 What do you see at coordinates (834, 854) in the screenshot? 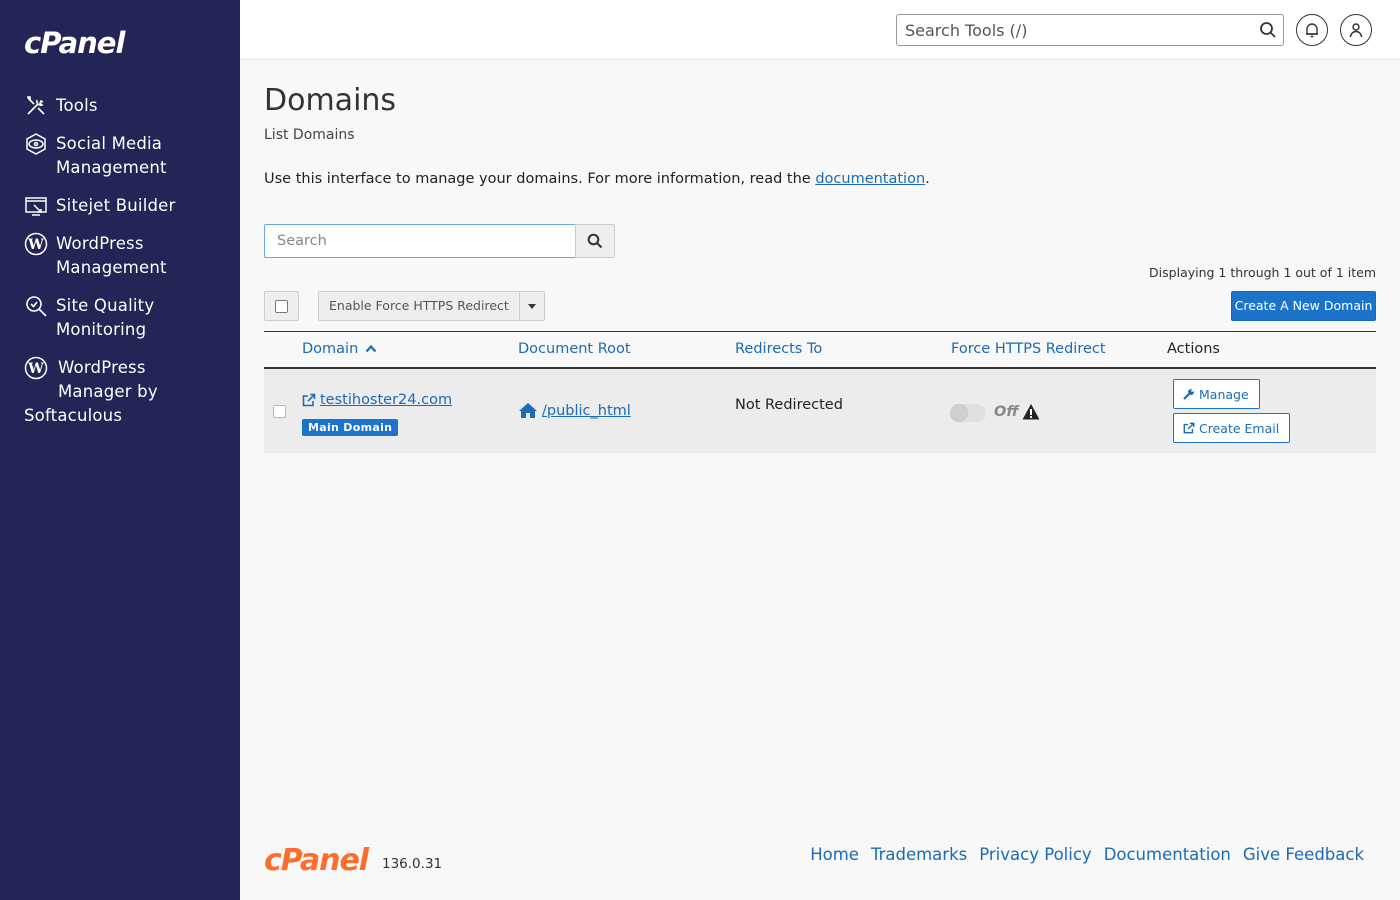
I see `footer-link-home: Home` at bounding box center [834, 854].